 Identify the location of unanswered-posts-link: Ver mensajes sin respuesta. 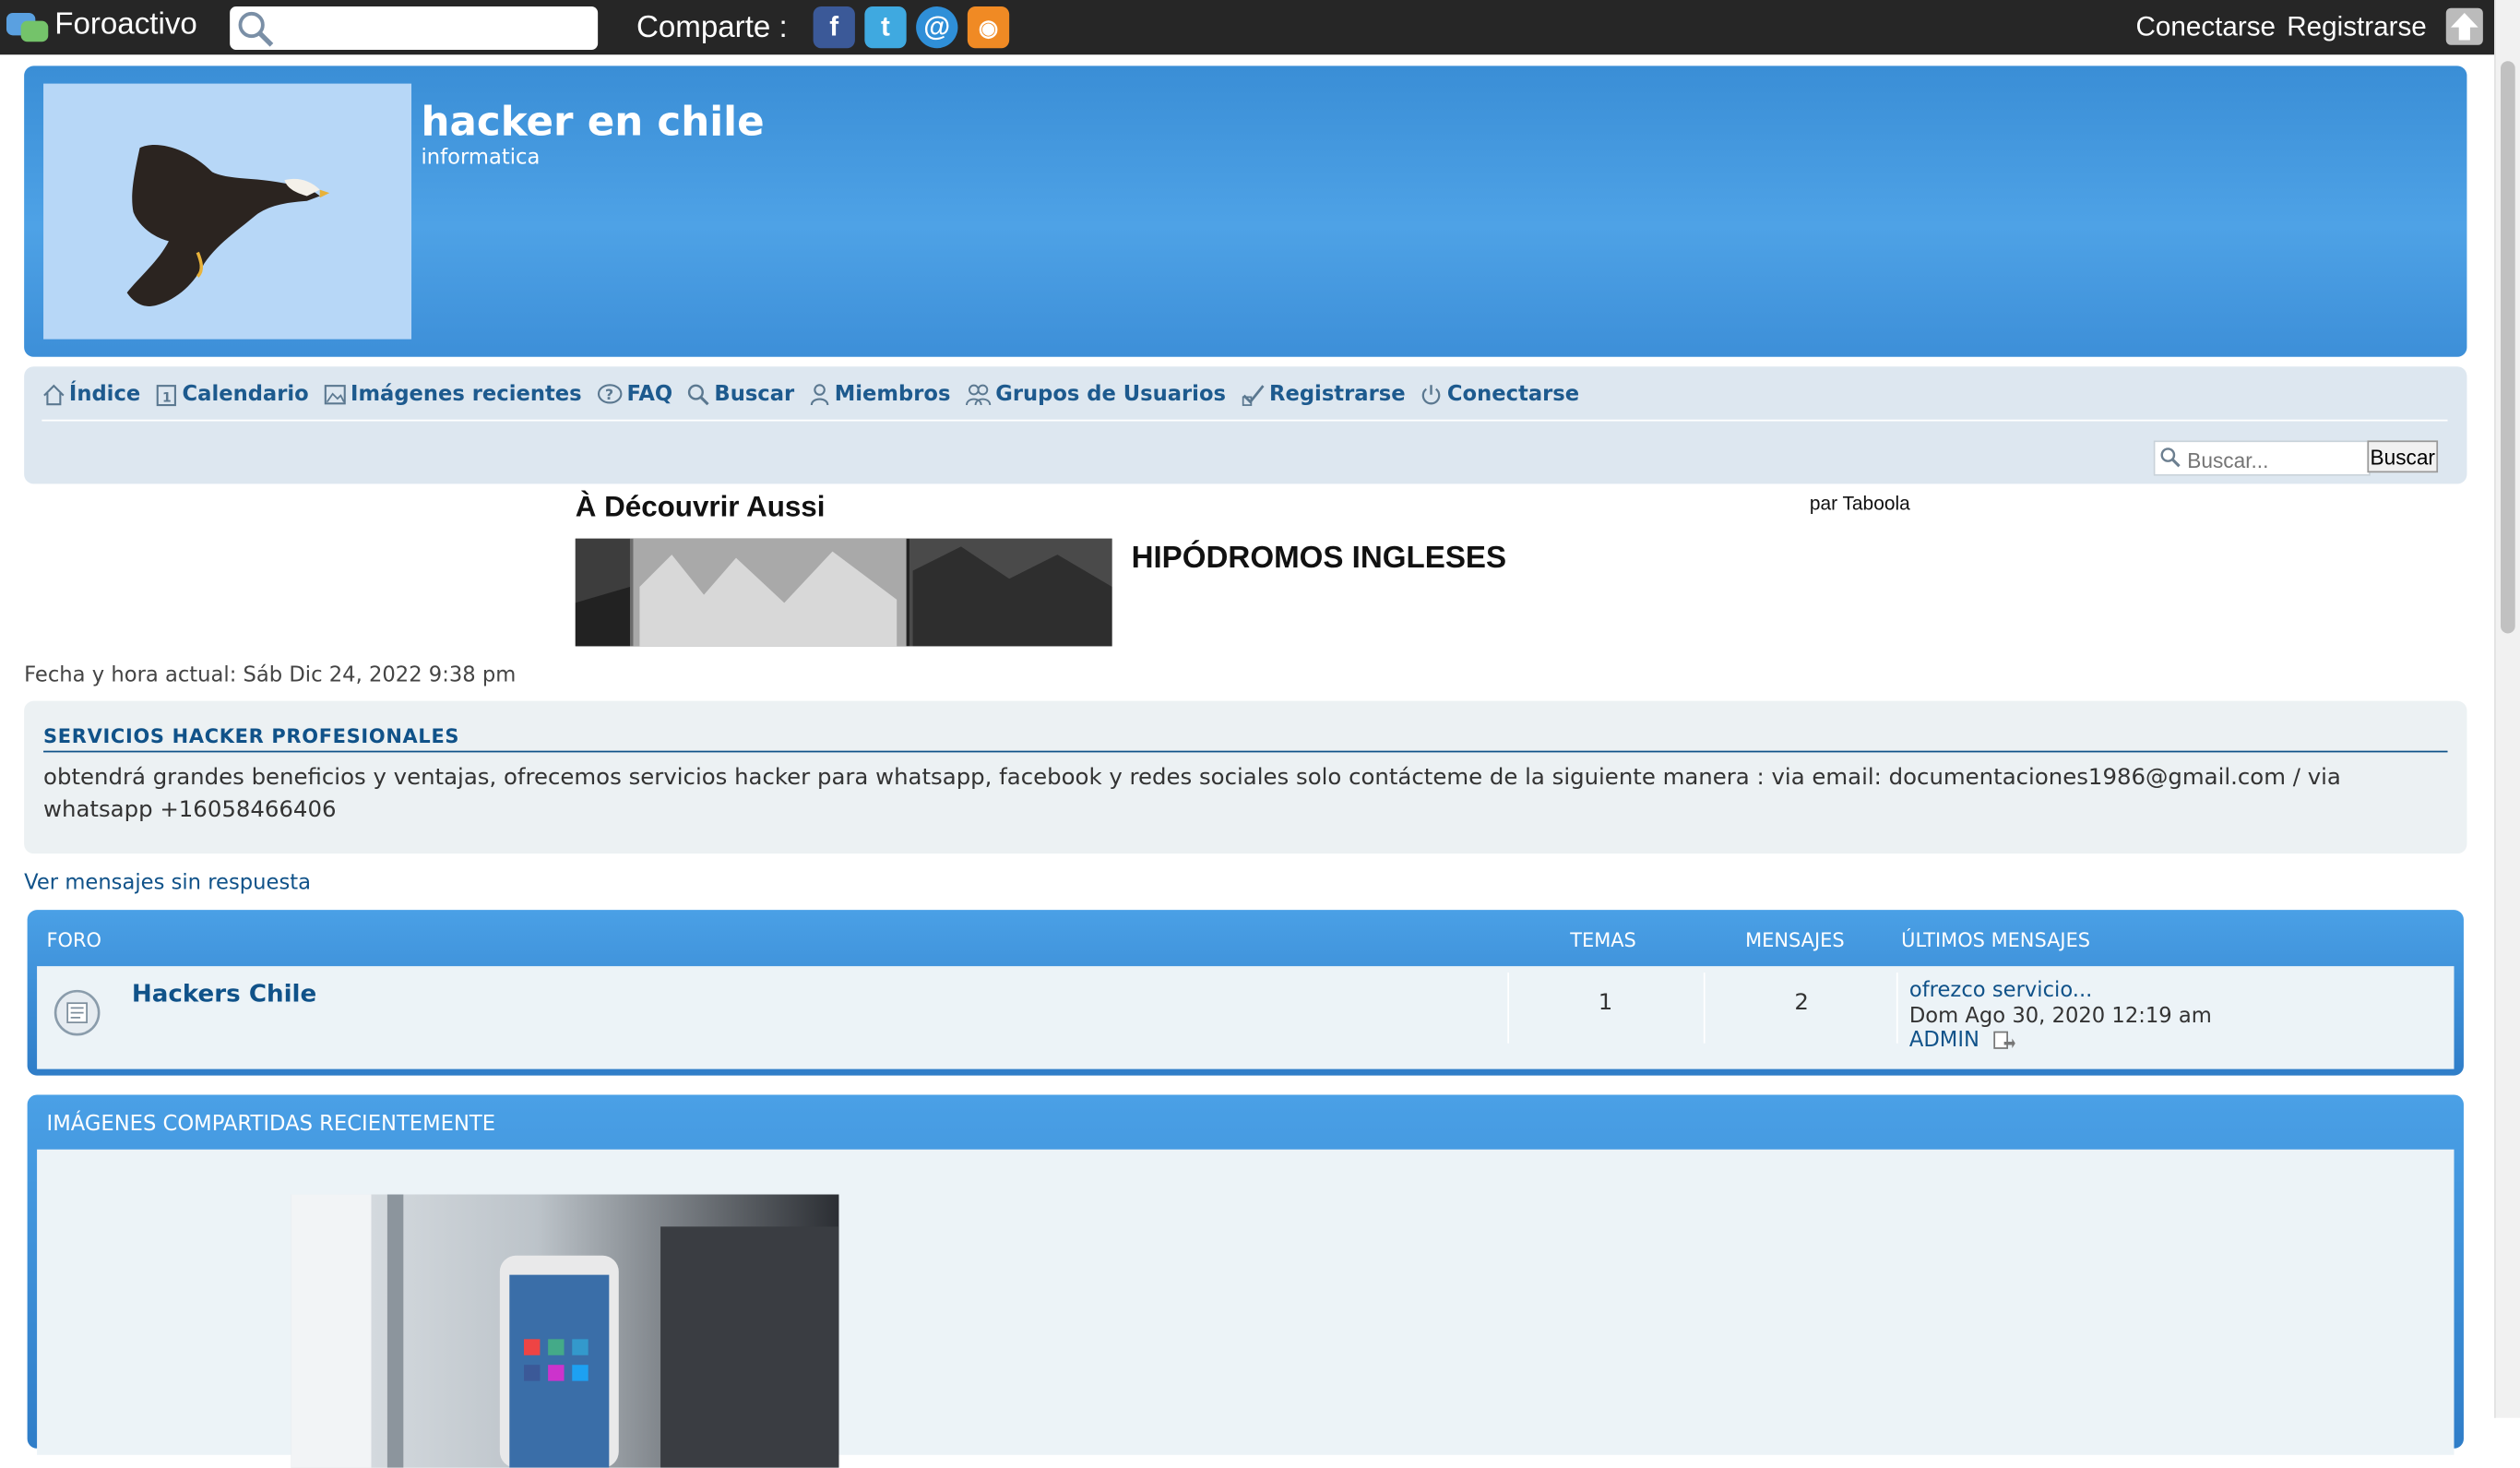
(167, 883).